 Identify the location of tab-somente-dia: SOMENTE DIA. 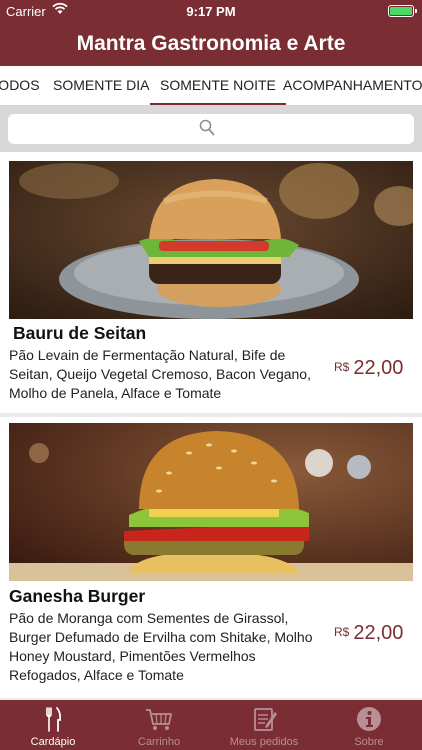
(101, 85).